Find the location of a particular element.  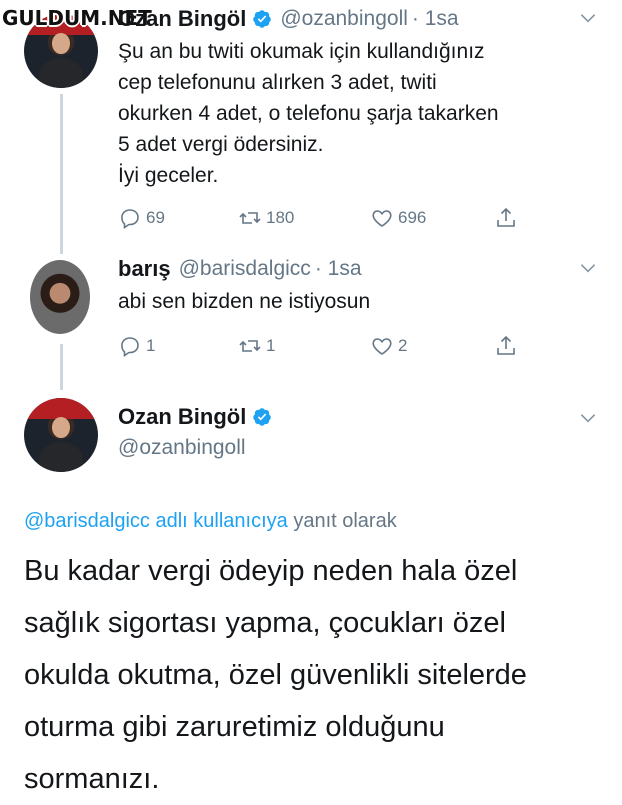

thread-line is located at coordinates (61, 174).